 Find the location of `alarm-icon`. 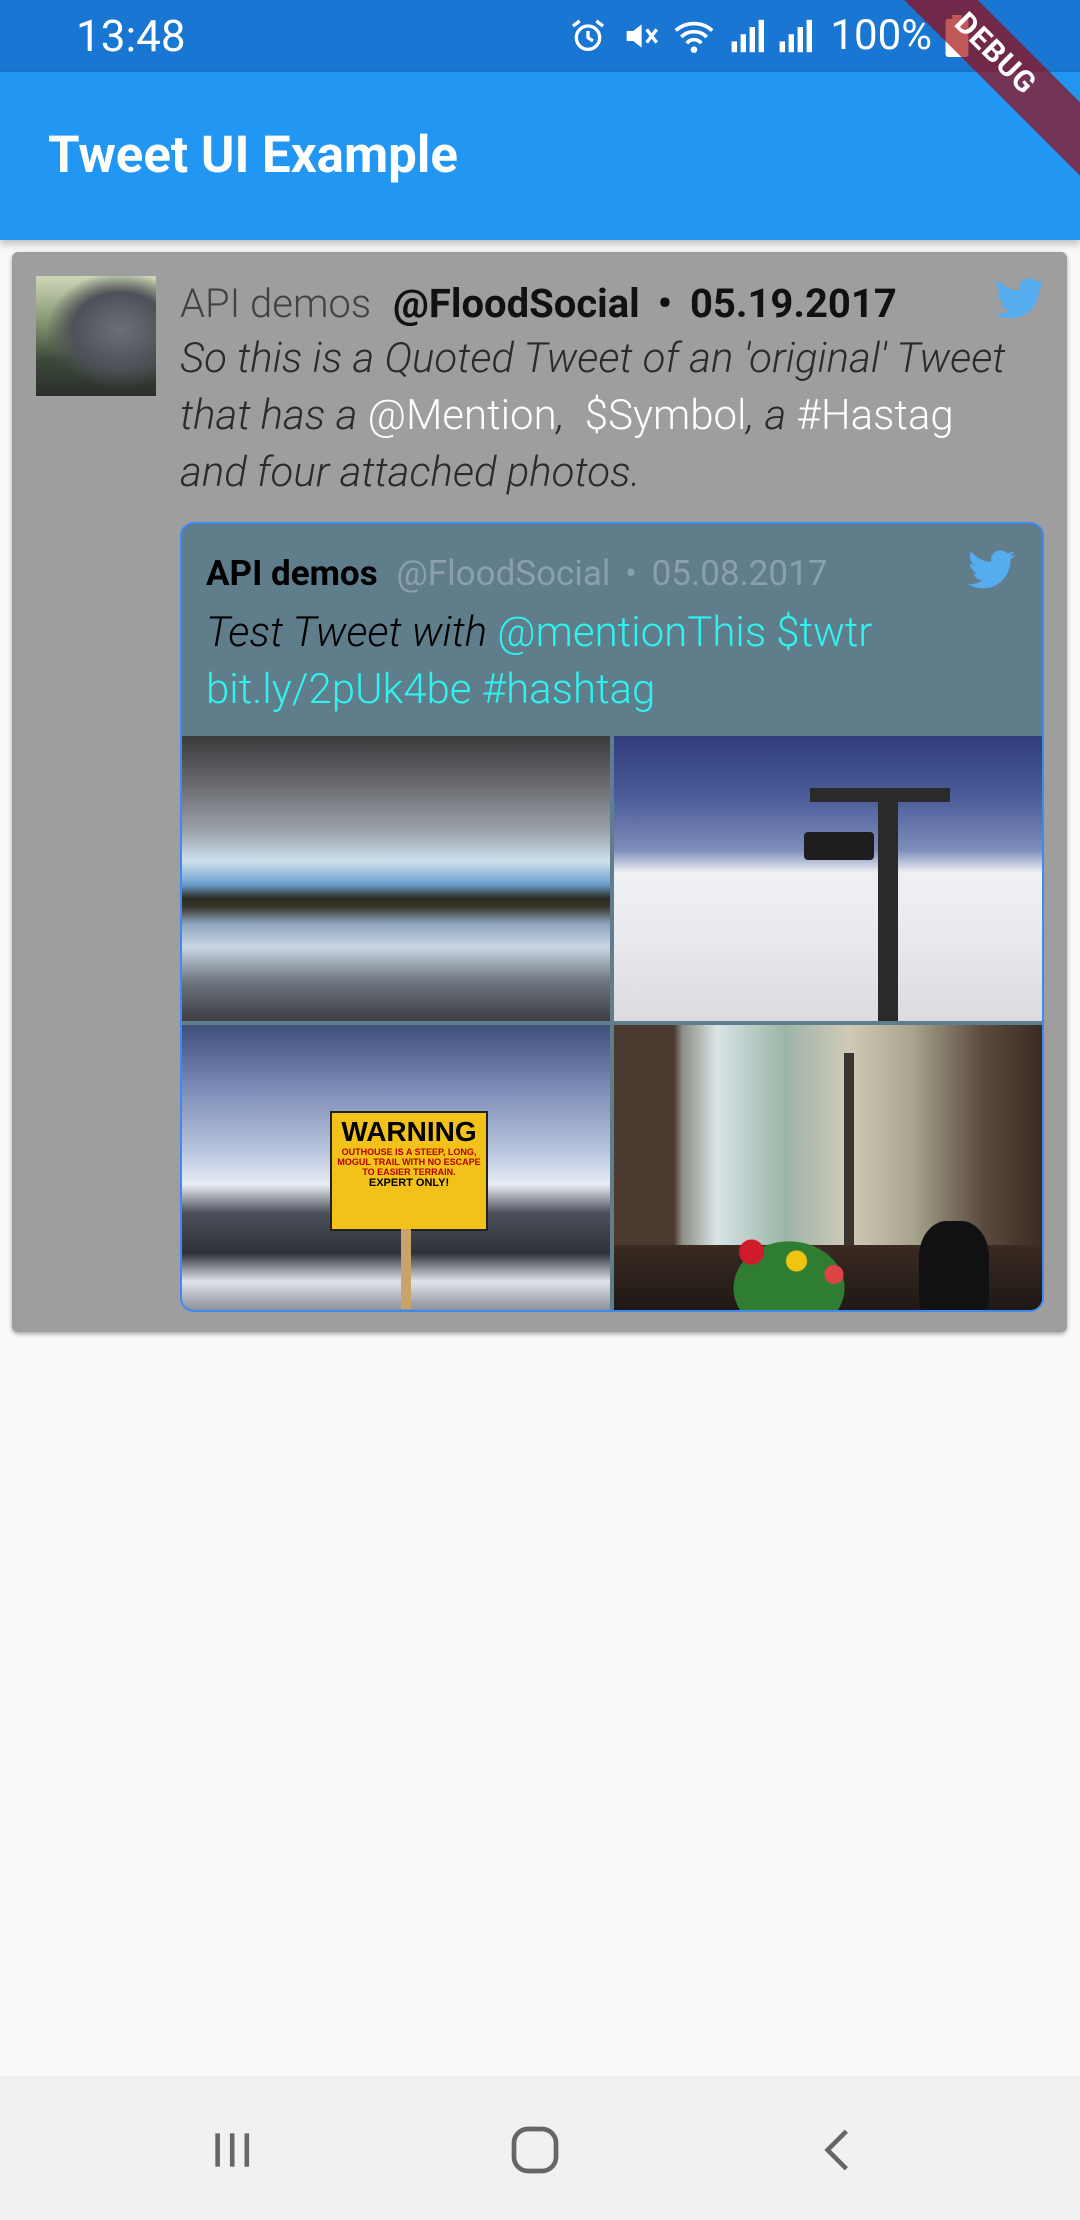

alarm-icon is located at coordinates (588, 35).